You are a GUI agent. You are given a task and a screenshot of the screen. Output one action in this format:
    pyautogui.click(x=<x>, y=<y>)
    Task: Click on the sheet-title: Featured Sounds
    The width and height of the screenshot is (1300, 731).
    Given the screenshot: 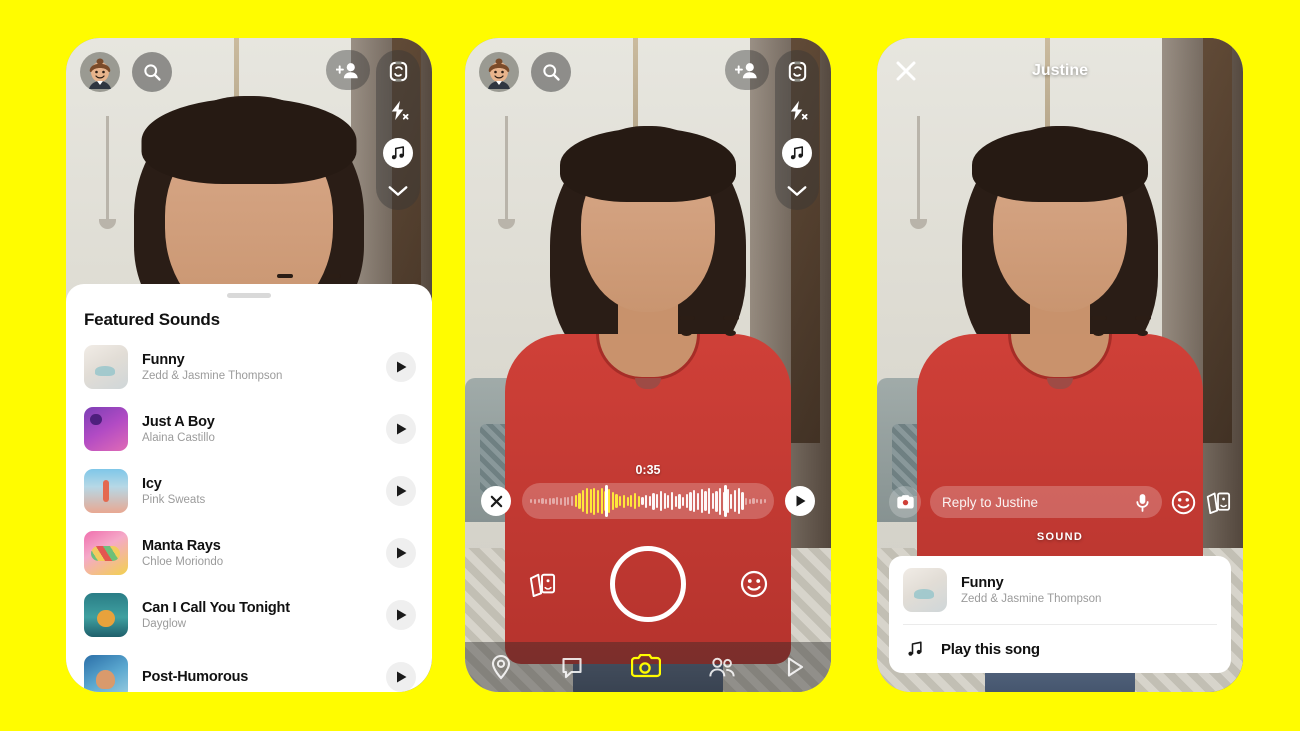 What is the action you would take?
    pyautogui.click(x=152, y=319)
    